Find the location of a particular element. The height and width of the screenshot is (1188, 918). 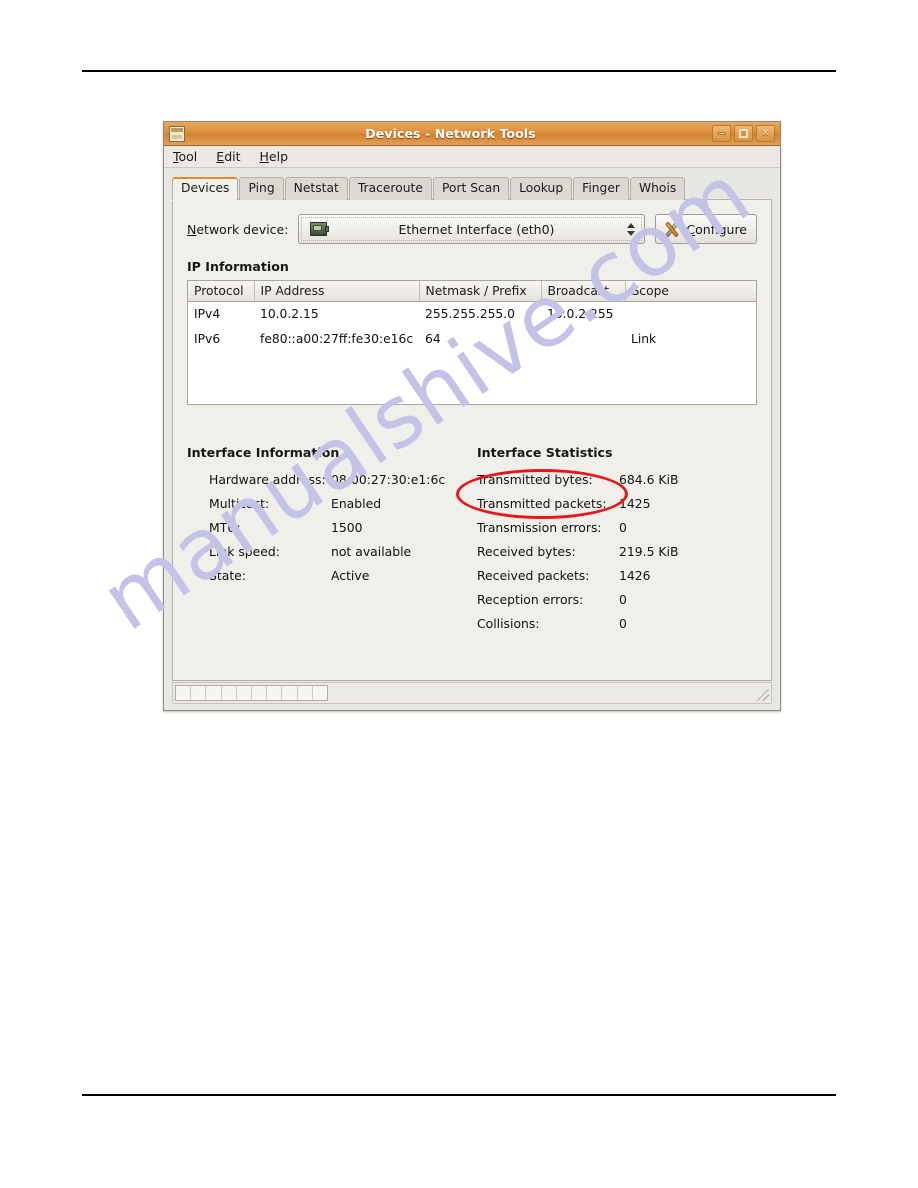

label-collisions: Collisions: is located at coordinates (508, 623).